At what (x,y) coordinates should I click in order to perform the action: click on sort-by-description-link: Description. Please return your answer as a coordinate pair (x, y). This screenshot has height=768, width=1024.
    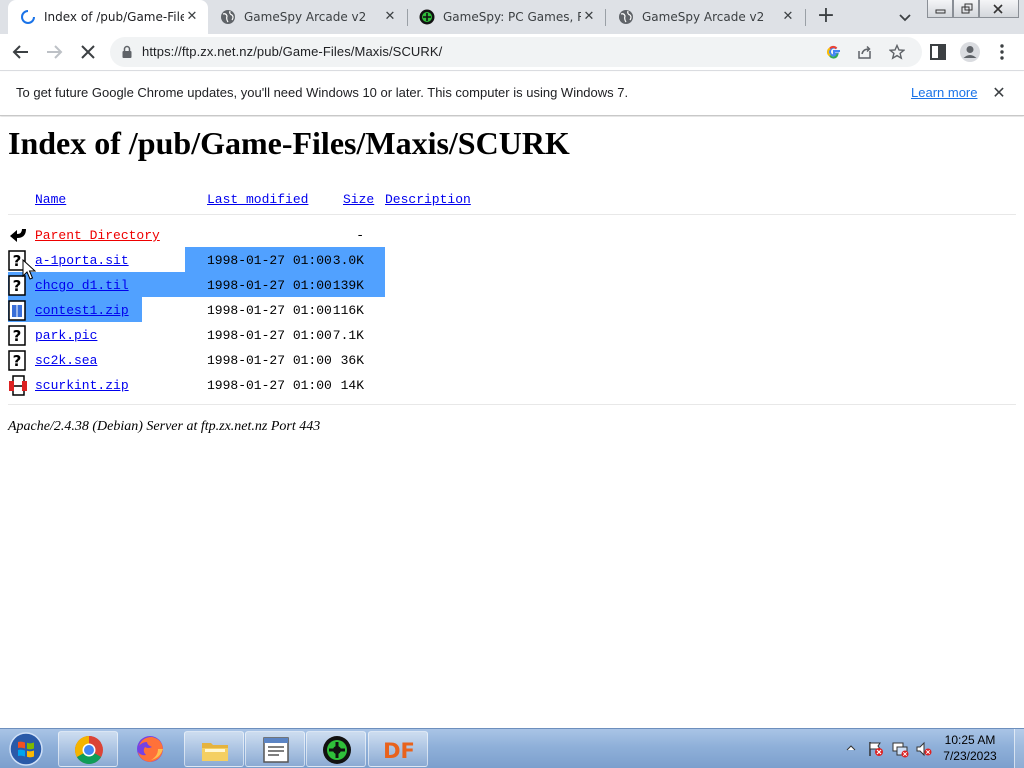
    Looking at the image, I should click on (428, 199).